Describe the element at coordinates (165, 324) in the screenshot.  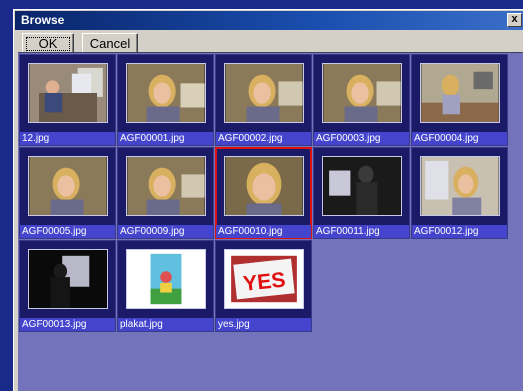
I see `file-name: plakat.jpg` at that location.